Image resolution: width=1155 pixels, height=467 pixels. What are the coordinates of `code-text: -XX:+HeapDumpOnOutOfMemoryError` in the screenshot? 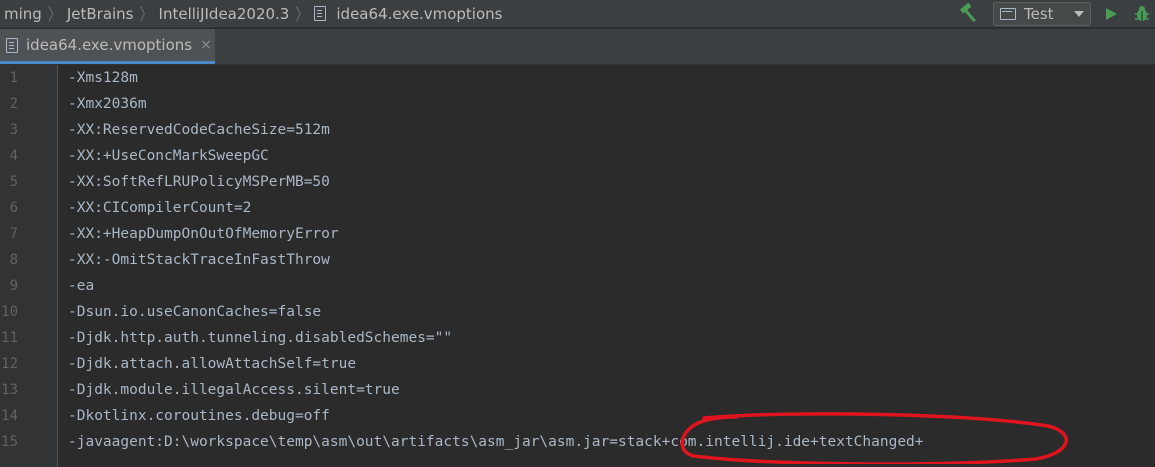 It's located at (203, 234).